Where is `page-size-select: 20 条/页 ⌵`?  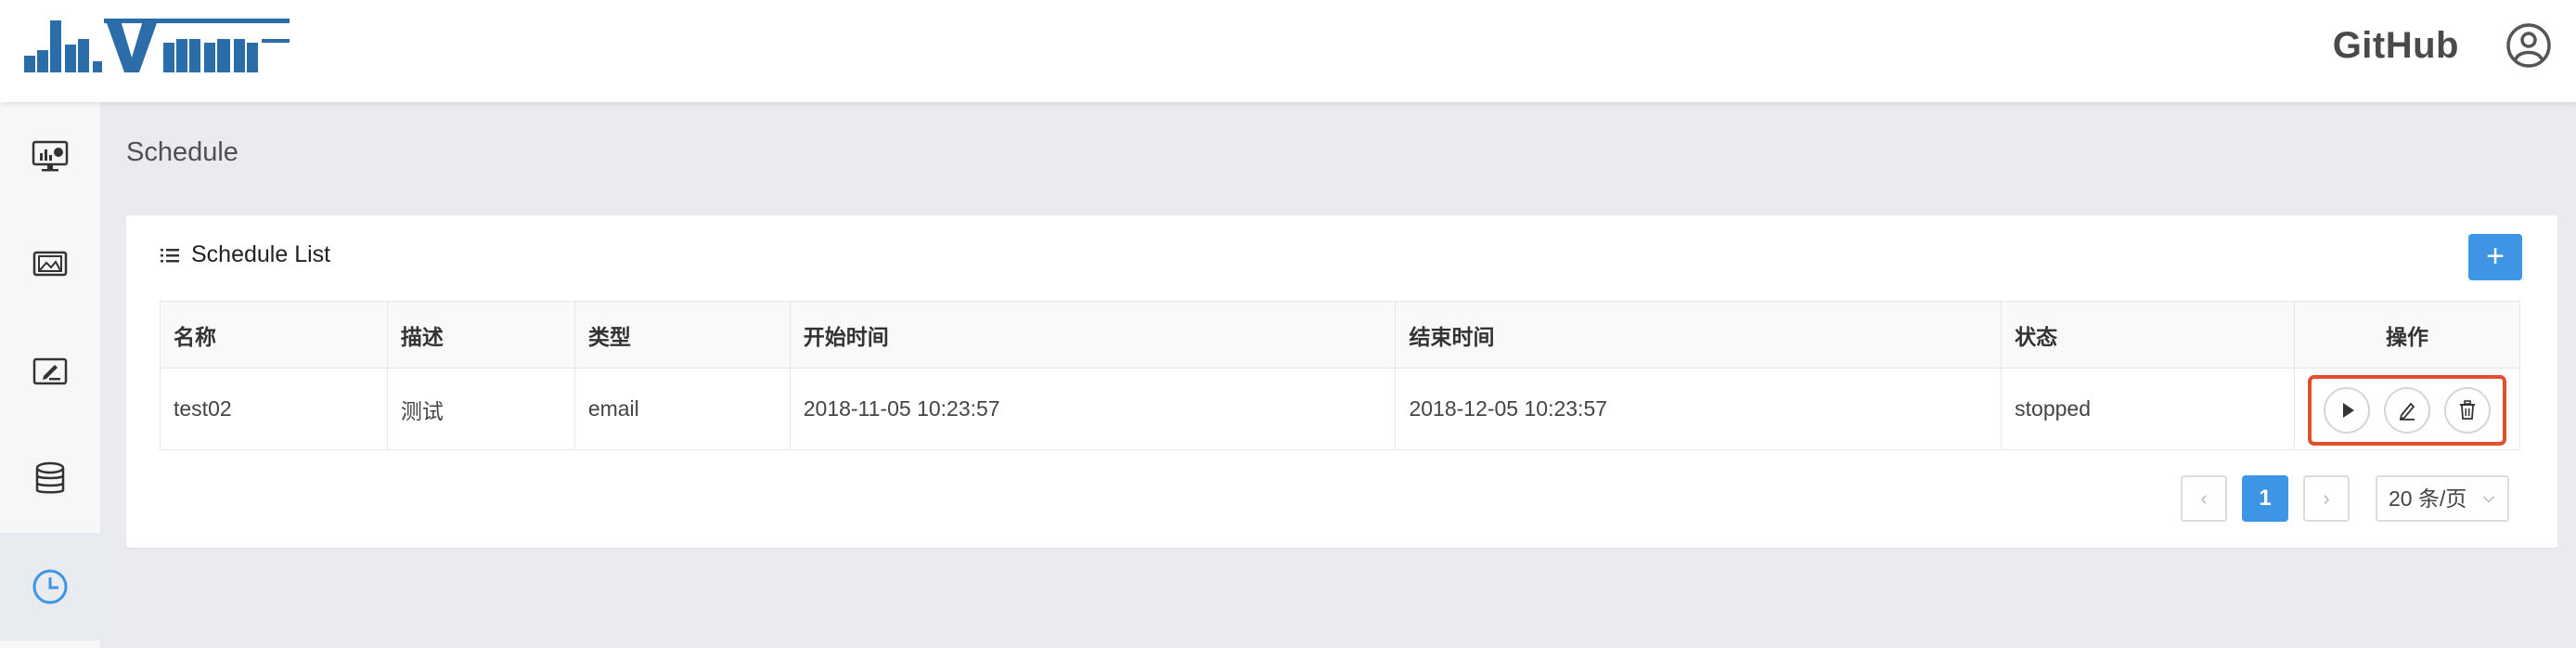
page-size-select: 20 条/页 ⌵ is located at coordinates (2442, 498).